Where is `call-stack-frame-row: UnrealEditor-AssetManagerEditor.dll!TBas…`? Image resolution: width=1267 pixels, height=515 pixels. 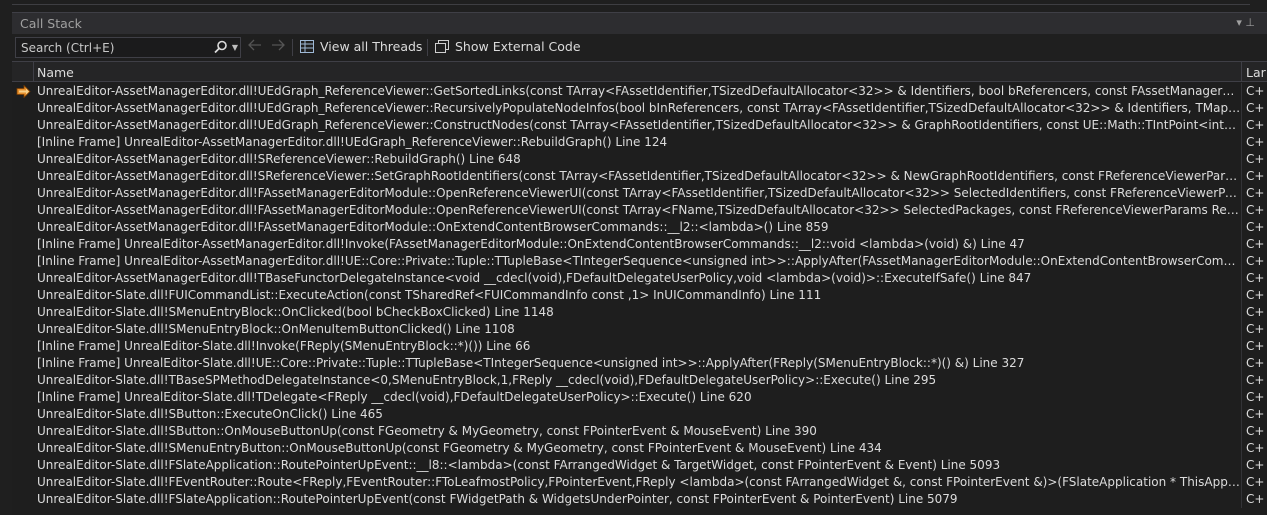 call-stack-frame-row: UnrealEditor-AssetManagerEditor.dll!TBas… is located at coordinates (639, 278).